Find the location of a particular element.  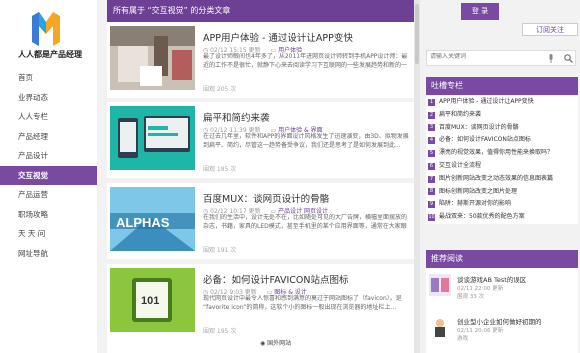

column-item-label: 扁平和简约来袭 is located at coordinates (460, 115).